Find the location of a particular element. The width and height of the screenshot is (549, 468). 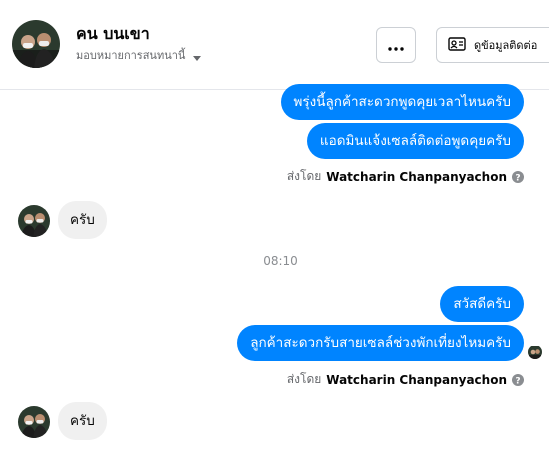

view-contact-label: ดูข้อมูลติดต่อ is located at coordinates (506, 45).